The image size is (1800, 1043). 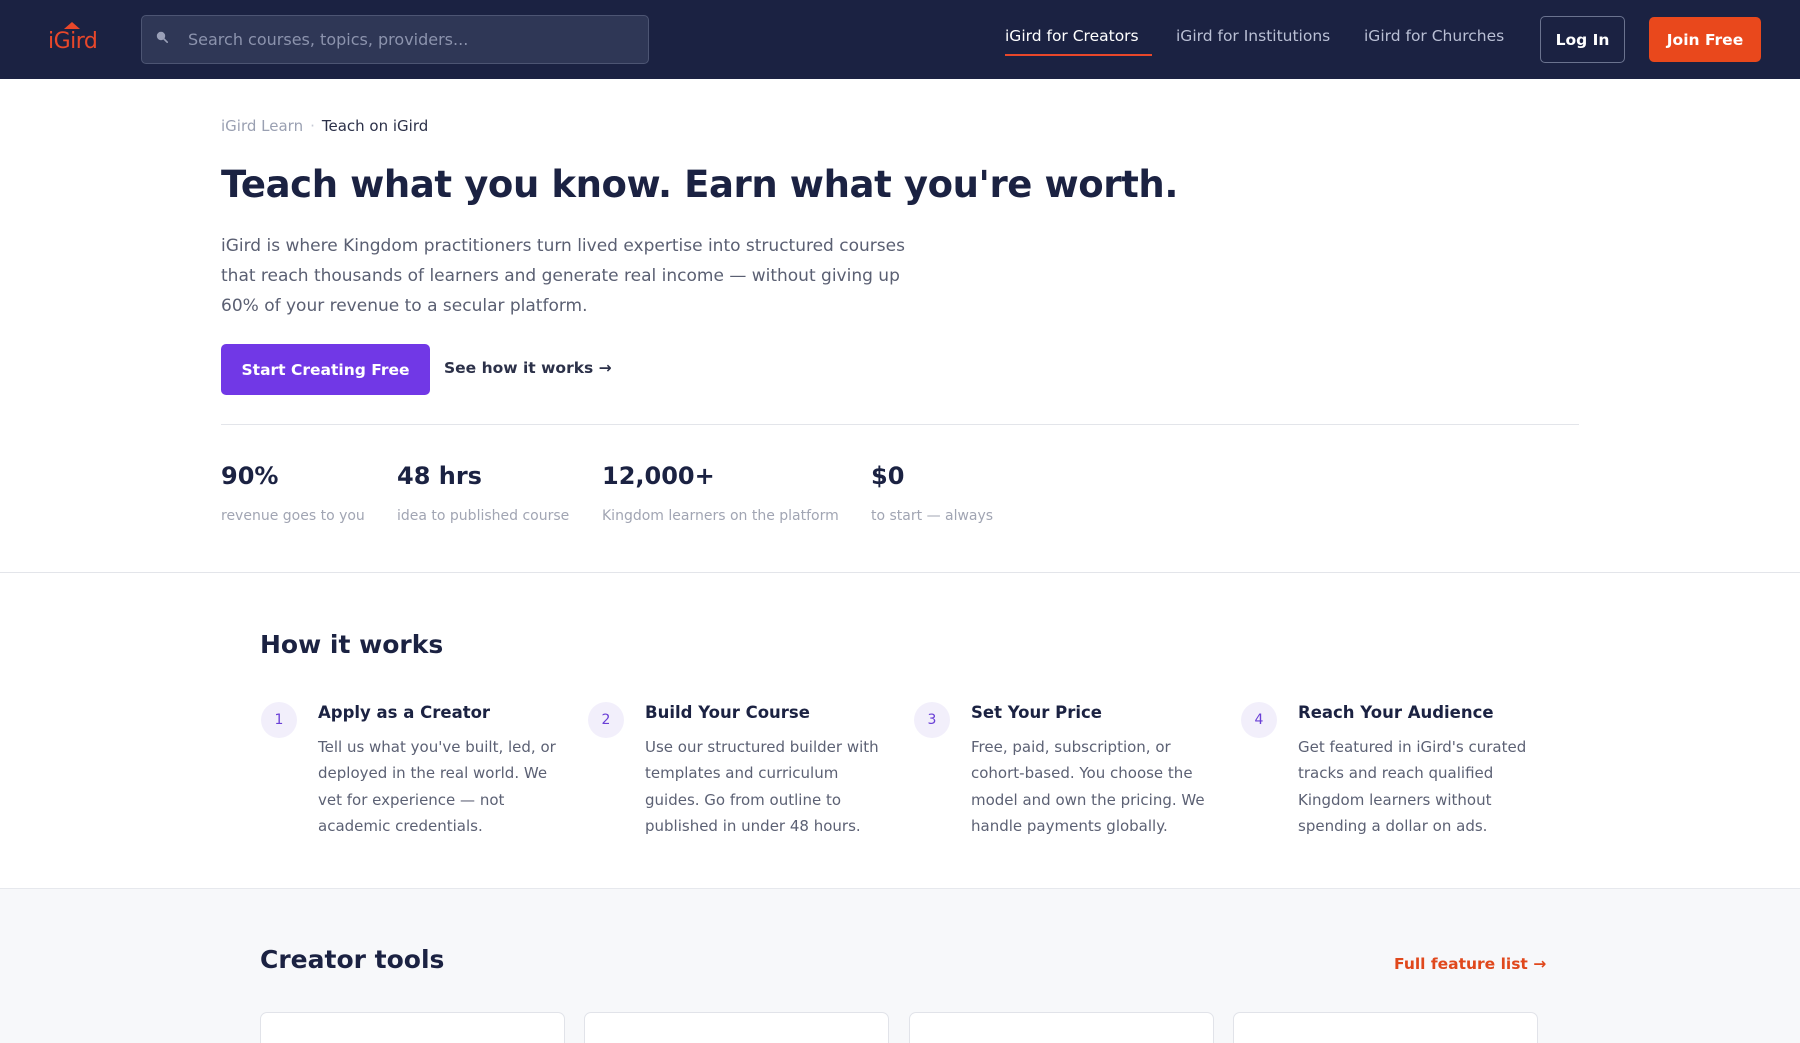 I want to click on breadcrumb: iGird Learn · Teach on iGird, so click(x=324, y=126).